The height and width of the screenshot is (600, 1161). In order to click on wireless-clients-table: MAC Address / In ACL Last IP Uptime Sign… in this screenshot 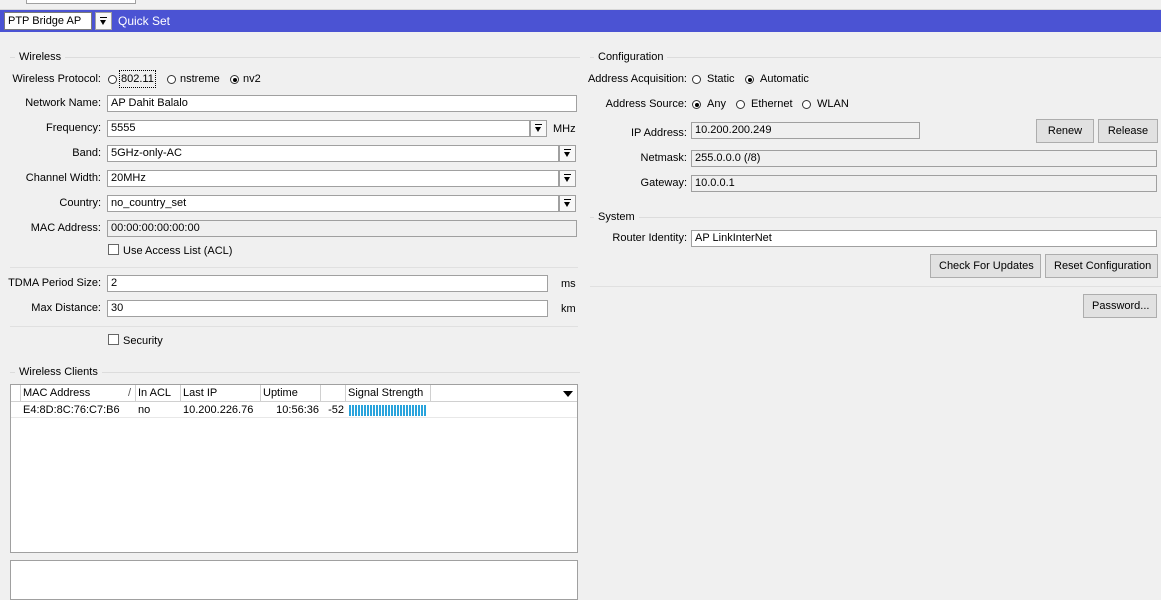, I will do `click(294, 468)`.